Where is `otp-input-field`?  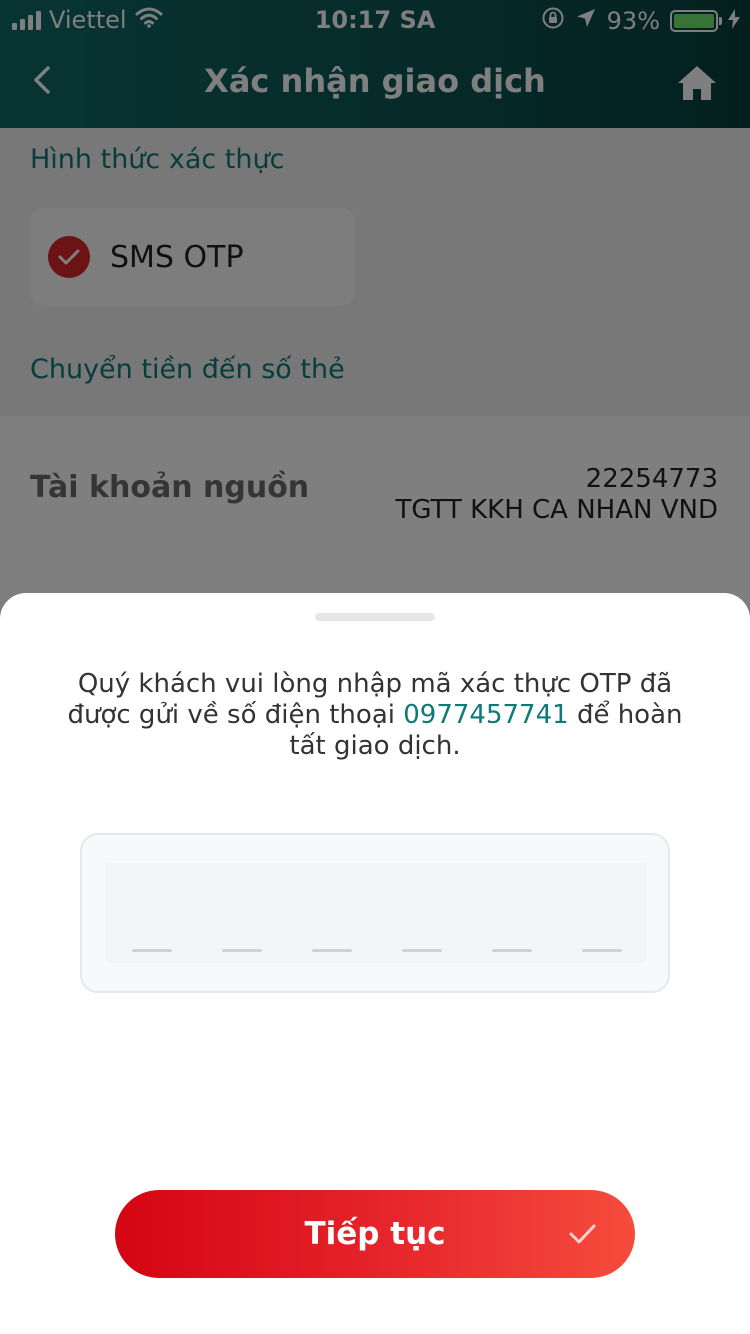
otp-input-field is located at coordinates (376, 913).